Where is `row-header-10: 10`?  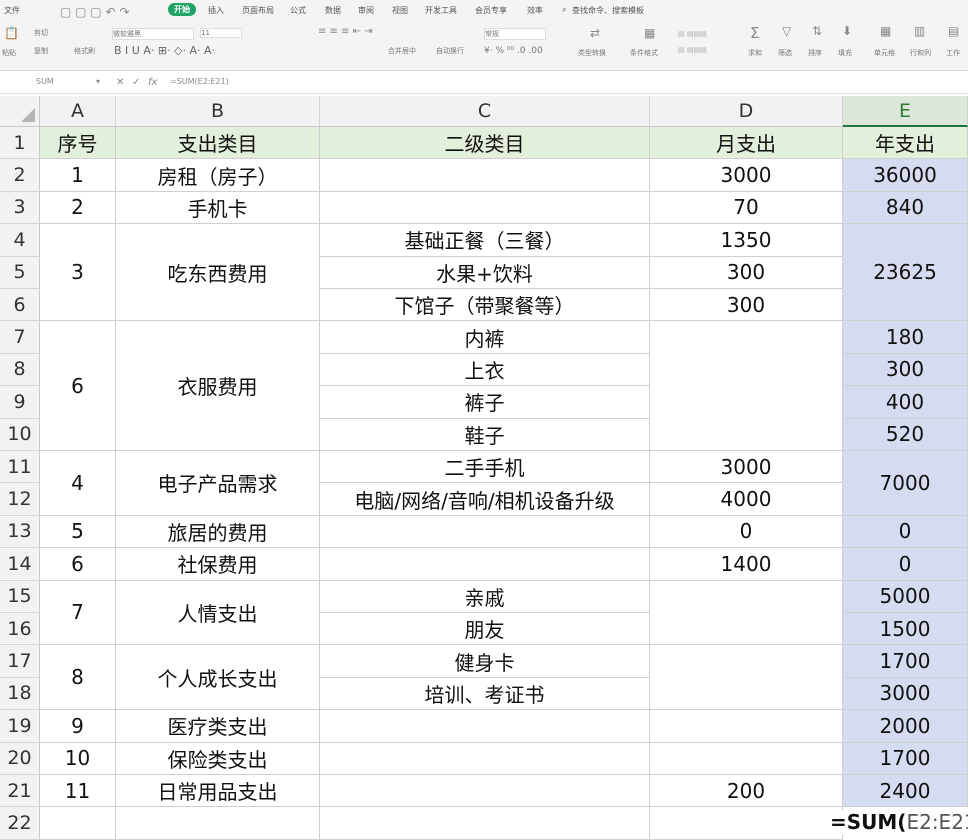 row-header-10: 10 is located at coordinates (20, 434).